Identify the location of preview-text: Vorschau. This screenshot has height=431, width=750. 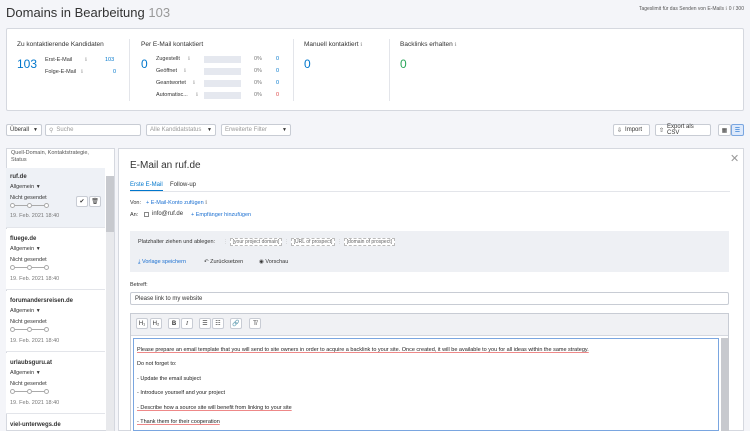
(277, 262).